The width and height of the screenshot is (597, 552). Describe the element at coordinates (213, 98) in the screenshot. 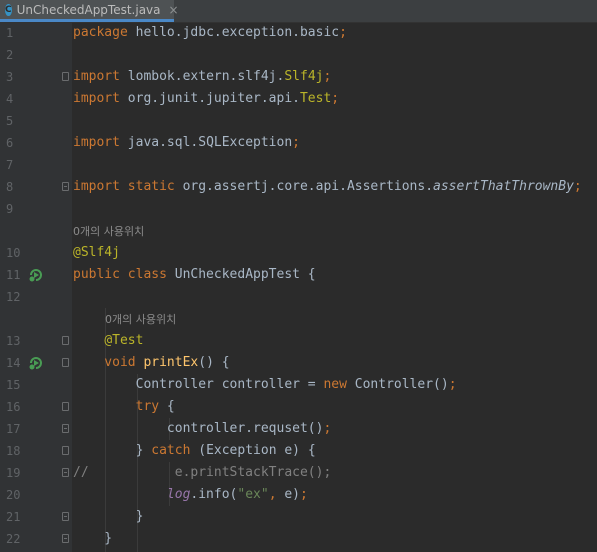

I see `code-token: org.junit.jupiter.api.` at that location.